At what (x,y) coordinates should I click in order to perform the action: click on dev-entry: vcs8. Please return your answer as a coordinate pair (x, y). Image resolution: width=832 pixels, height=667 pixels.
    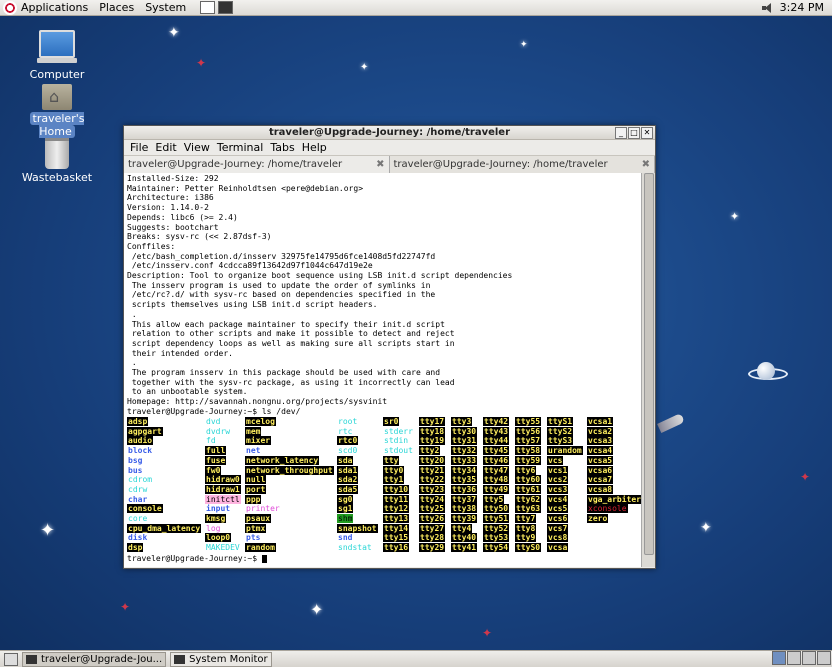
    Looking at the image, I should click on (558, 538).